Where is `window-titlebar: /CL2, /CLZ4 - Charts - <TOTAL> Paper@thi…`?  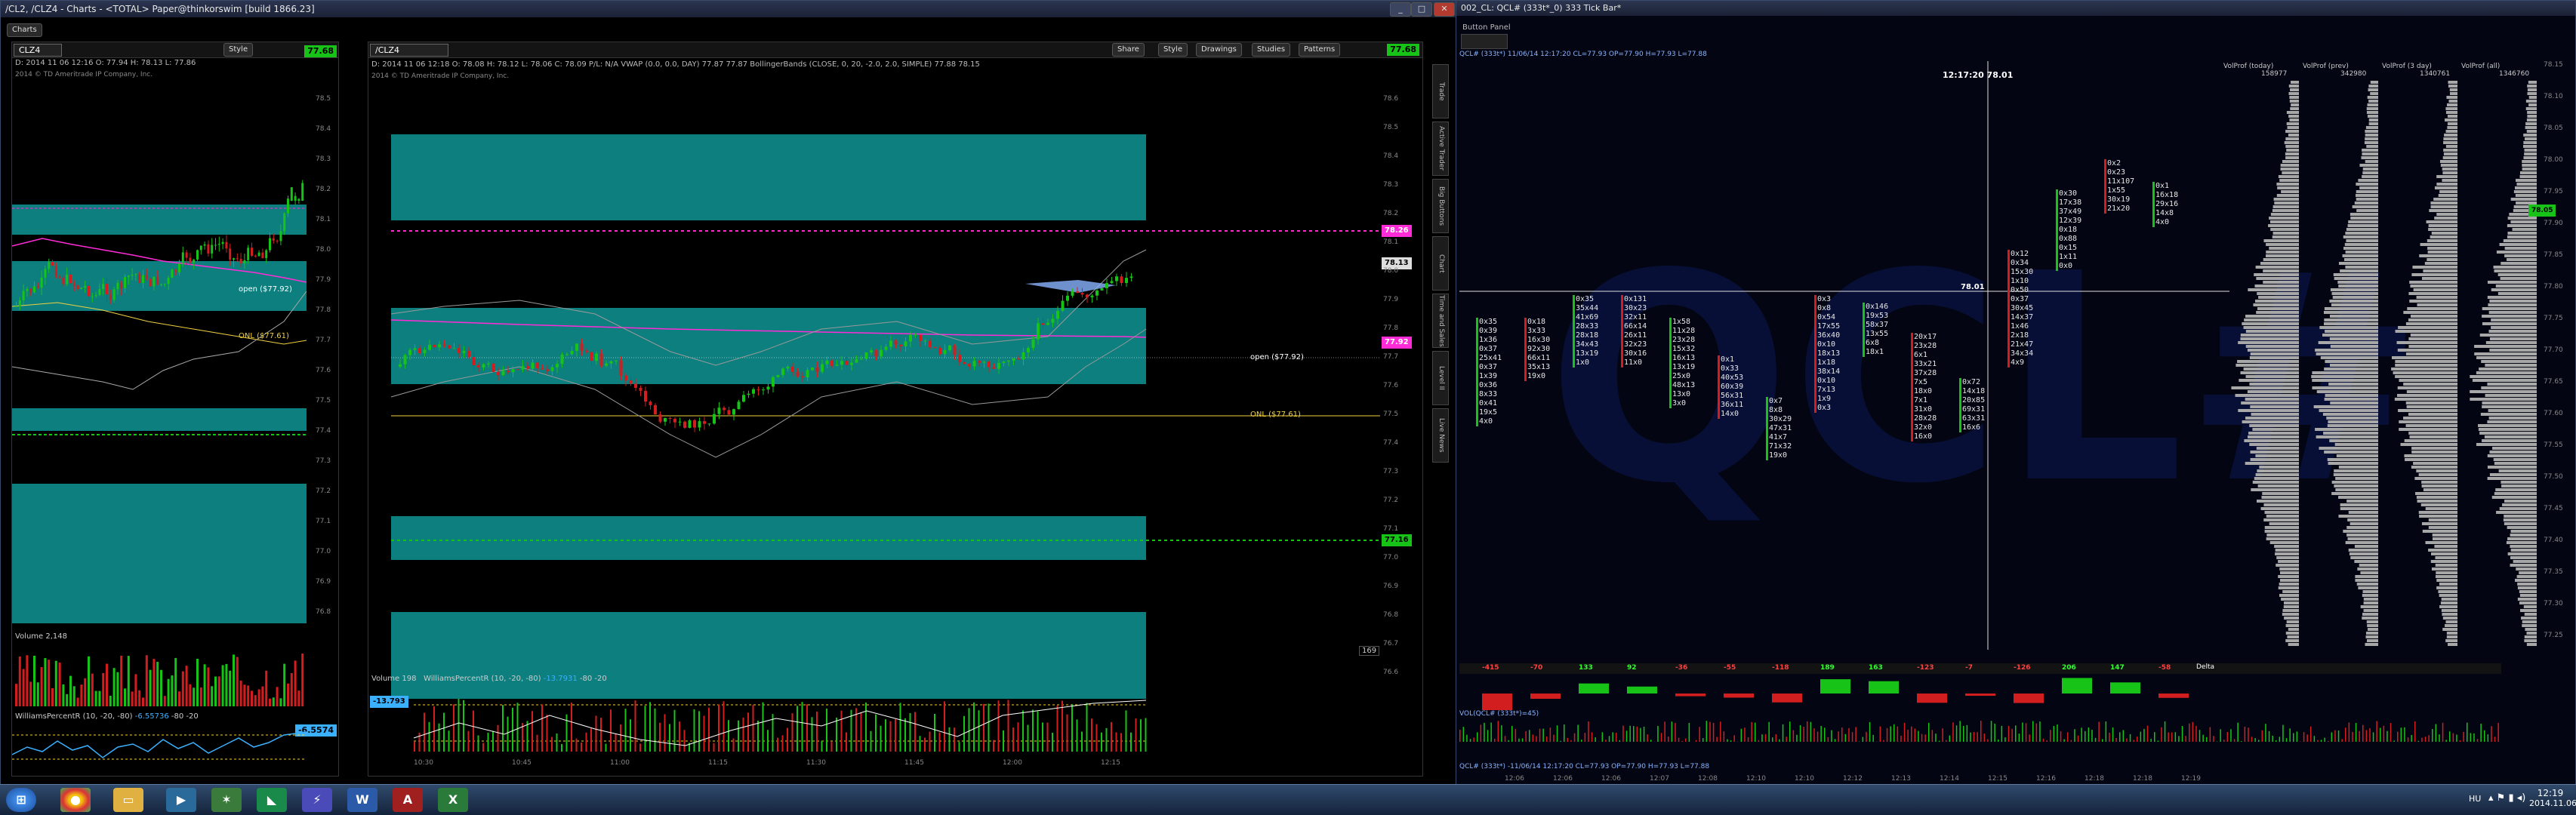
window-titlebar: /CL2, /CLZ4 - Charts - <TOTAL> Paper@thi… is located at coordinates (730, 9).